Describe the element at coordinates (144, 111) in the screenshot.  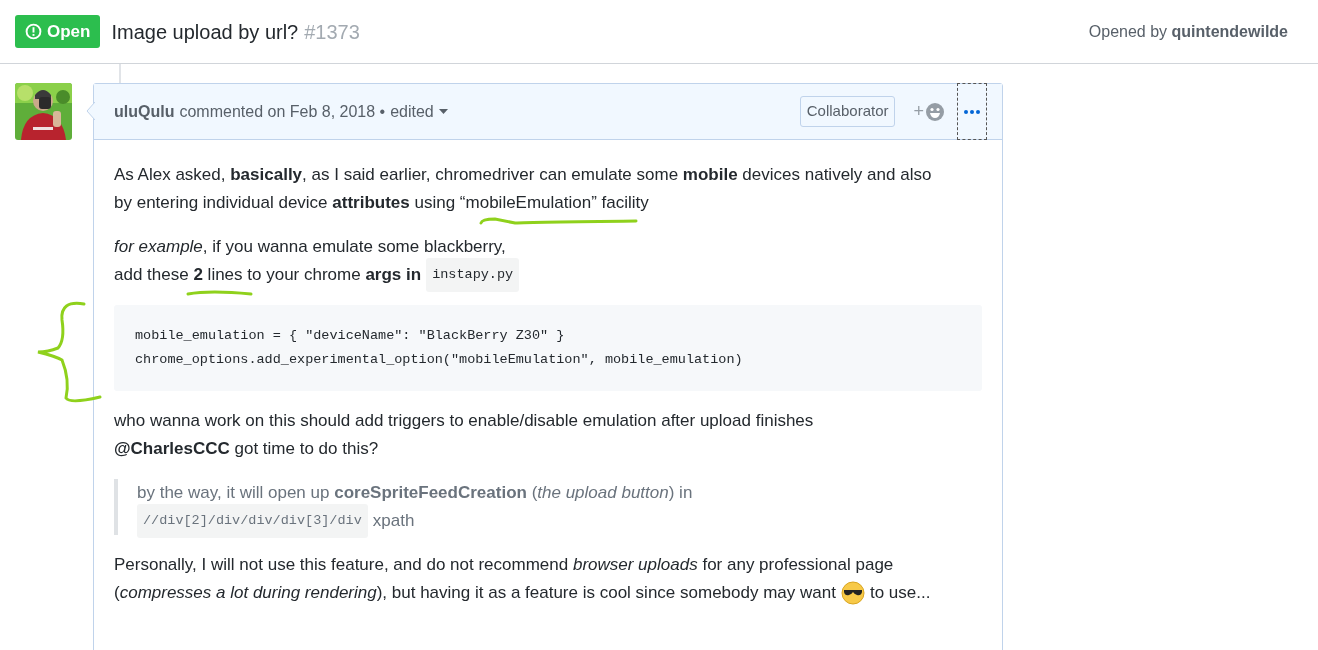
I see `author-link: uluQulu` at that location.